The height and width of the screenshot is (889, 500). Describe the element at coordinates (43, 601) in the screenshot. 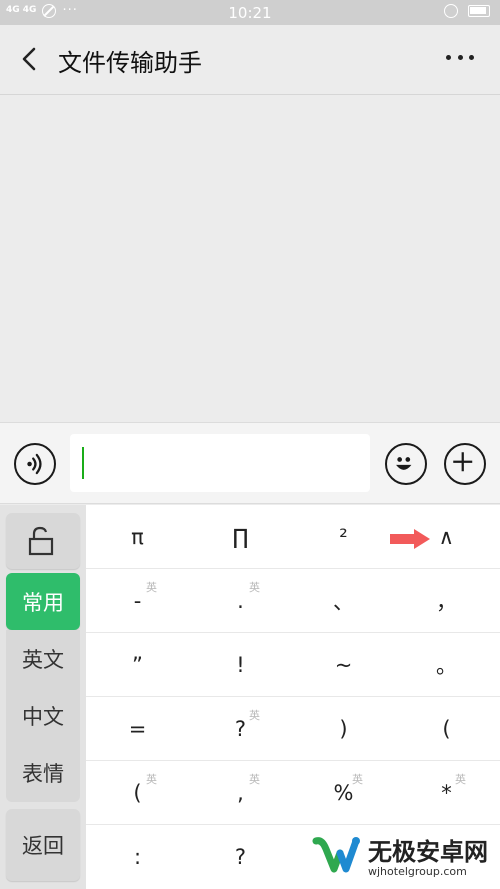

I see `category-common: 常用` at that location.